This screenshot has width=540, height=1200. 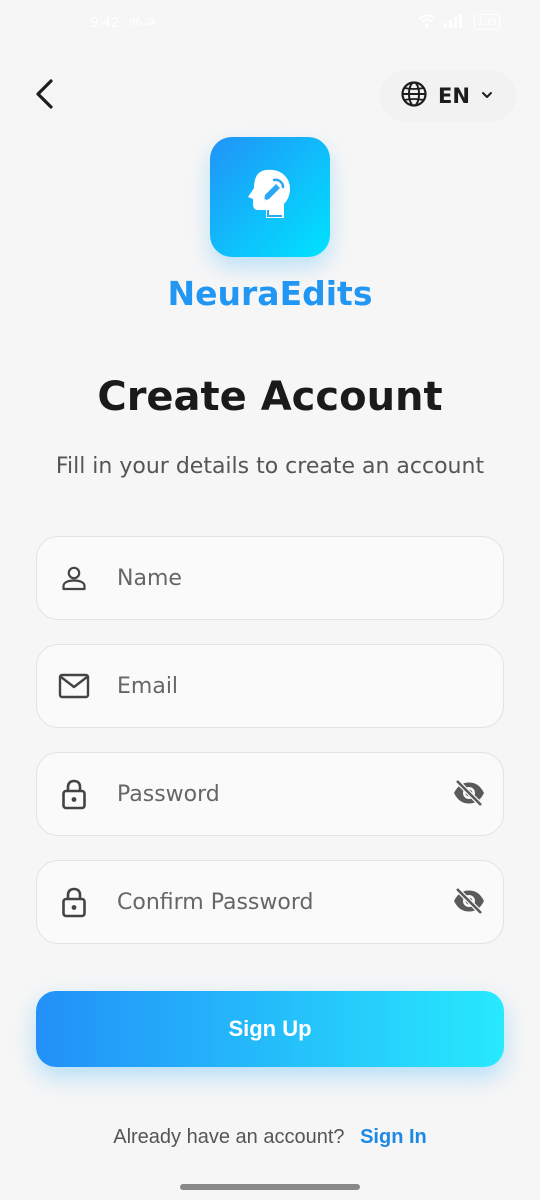 What do you see at coordinates (270, 1187) in the screenshot?
I see `home-indicator` at bounding box center [270, 1187].